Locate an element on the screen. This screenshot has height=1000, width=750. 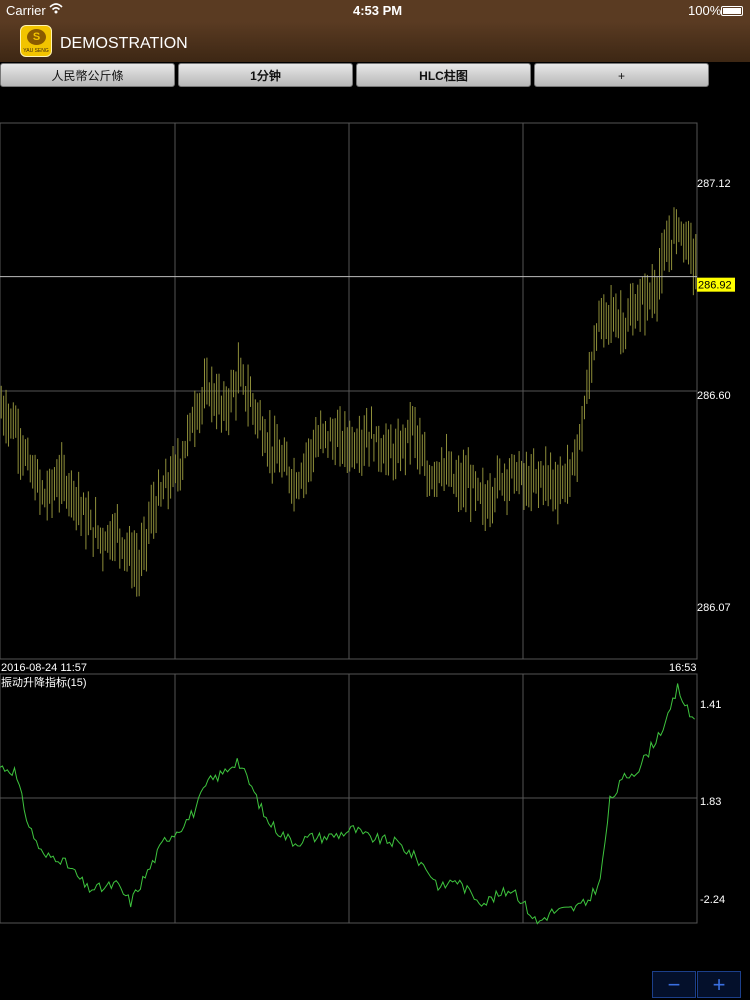
y-tick-label: 286.07 is located at coordinates (714, 608).